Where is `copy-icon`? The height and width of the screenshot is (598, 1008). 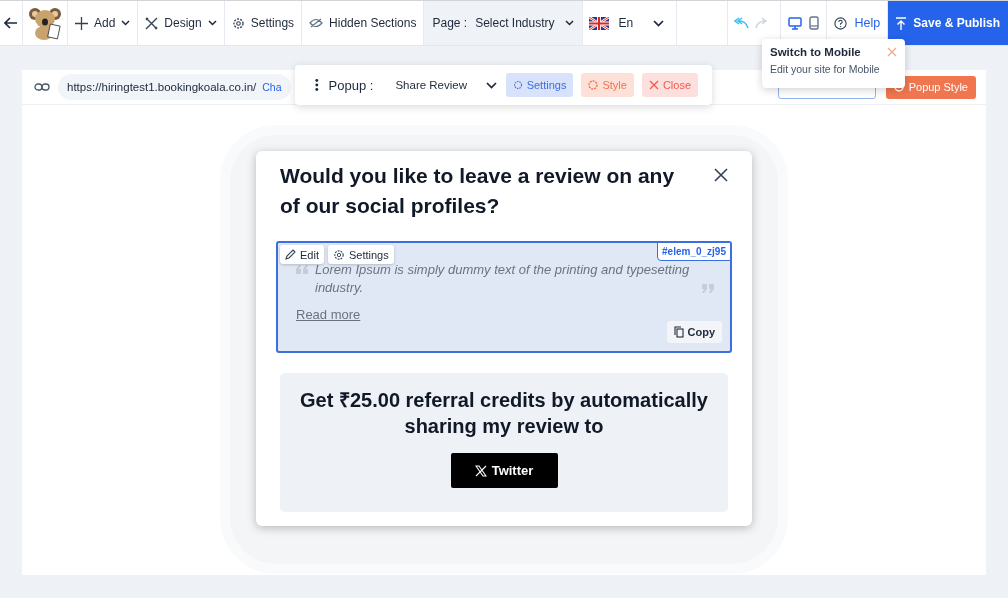
copy-icon is located at coordinates (678, 332).